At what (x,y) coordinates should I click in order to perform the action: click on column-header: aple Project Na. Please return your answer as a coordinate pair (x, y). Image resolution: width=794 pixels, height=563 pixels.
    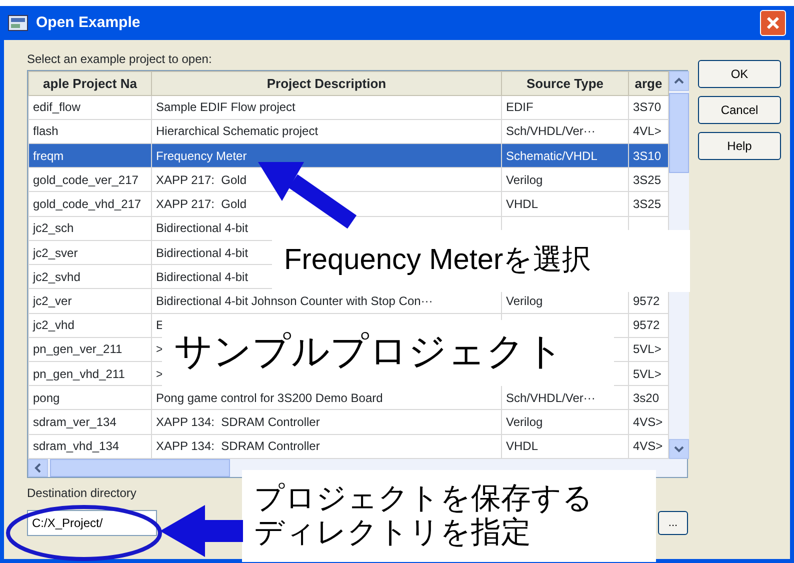
    Looking at the image, I should click on (90, 84).